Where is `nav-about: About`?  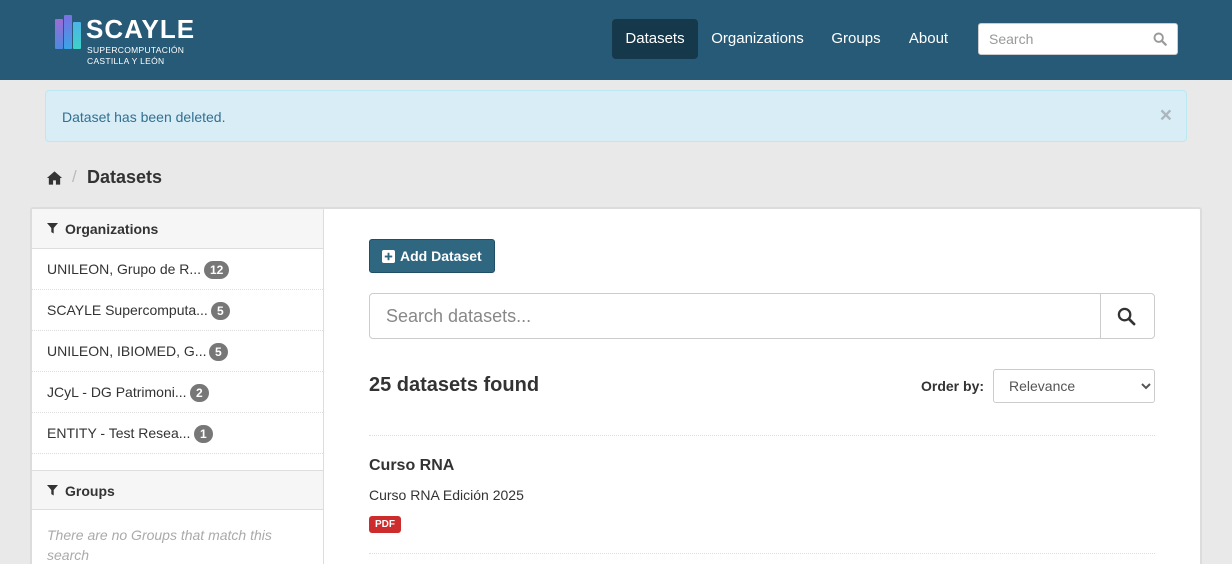 nav-about: About is located at coordinates (928, 39).